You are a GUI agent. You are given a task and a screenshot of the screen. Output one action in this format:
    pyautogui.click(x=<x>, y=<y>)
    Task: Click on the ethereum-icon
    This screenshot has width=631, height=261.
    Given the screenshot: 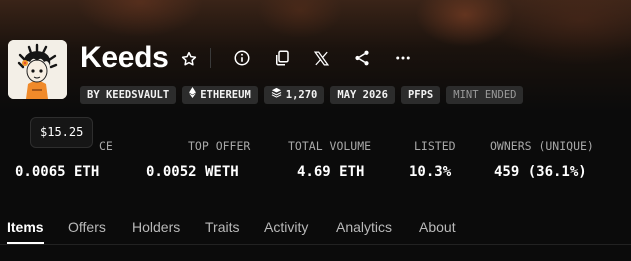 What is the action you would take?
    pyautogui.click(x=193, y=95)
    